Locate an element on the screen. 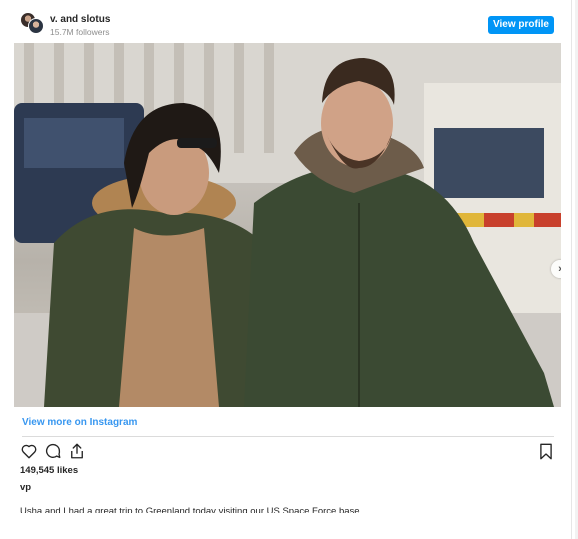  username: v. and slotus is located at coordinates (80, 19).